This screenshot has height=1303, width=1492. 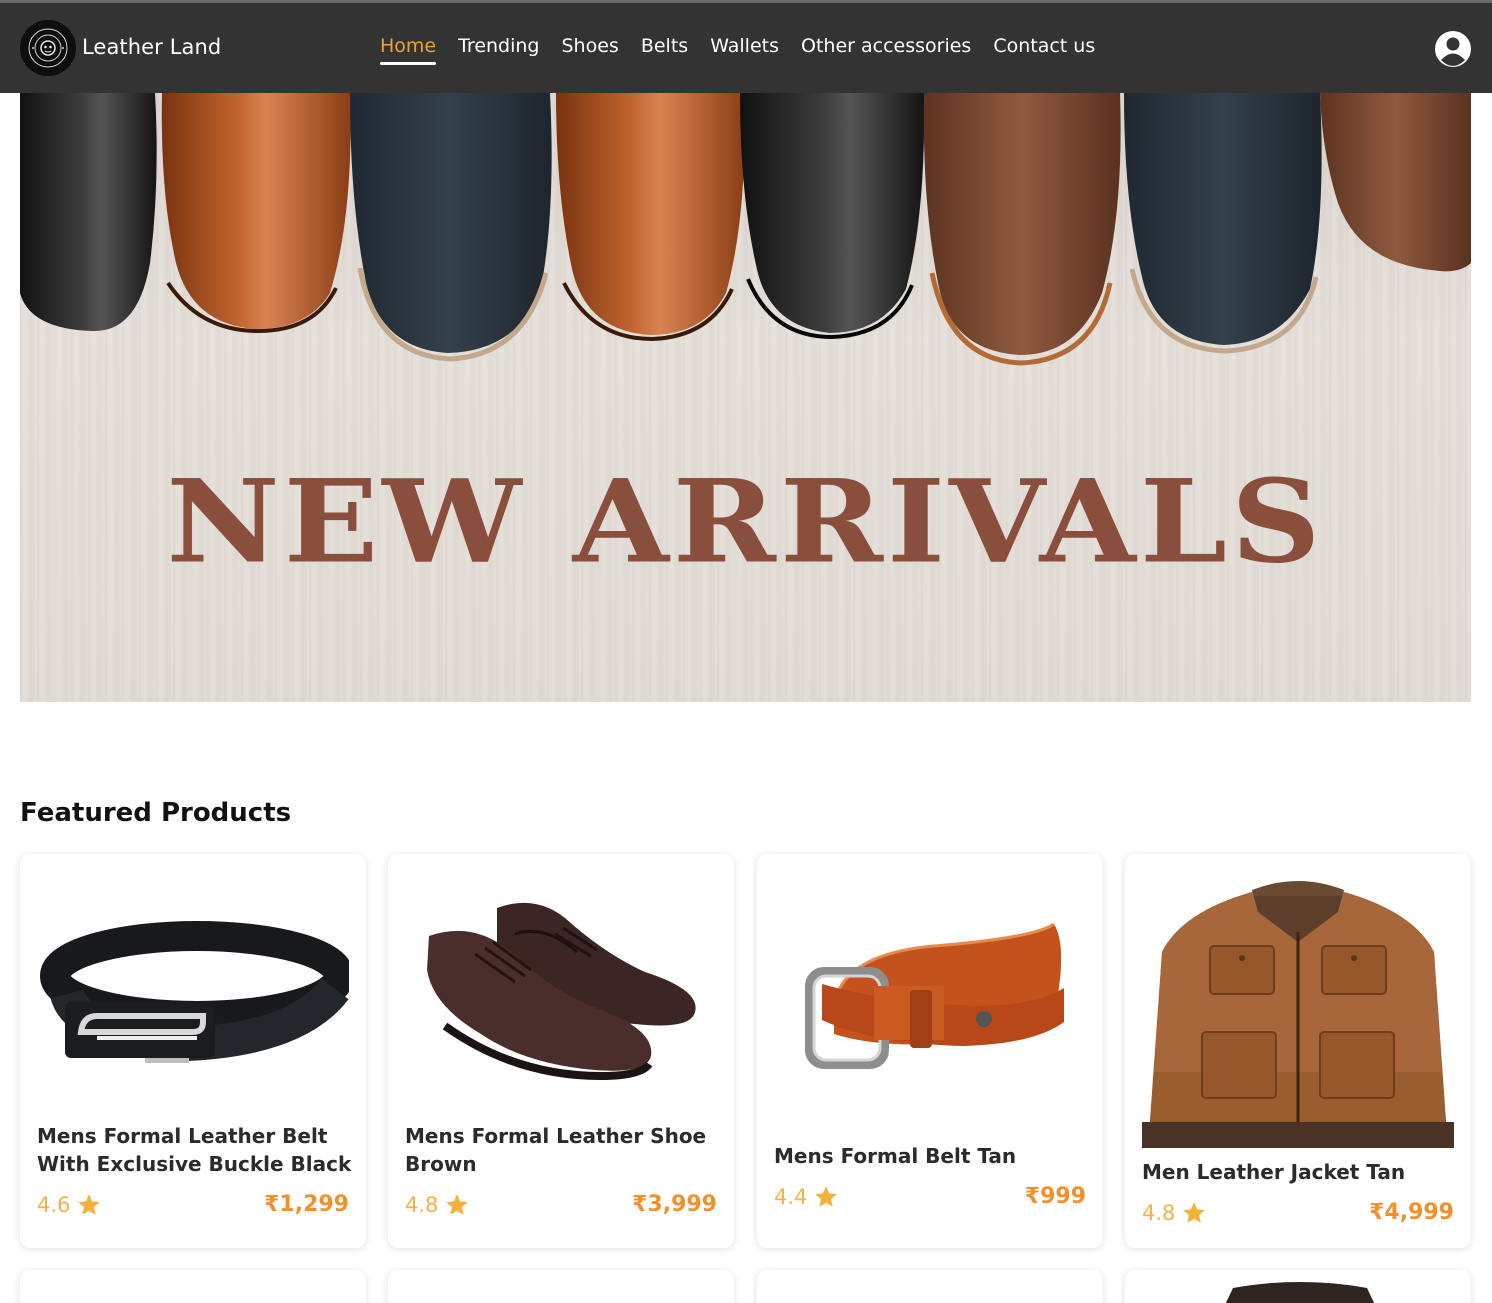 What do you see at coordinates (54, 1205) in the screenshot?
I see `rating-value: 4.6` at bounding box center [54, 1205].